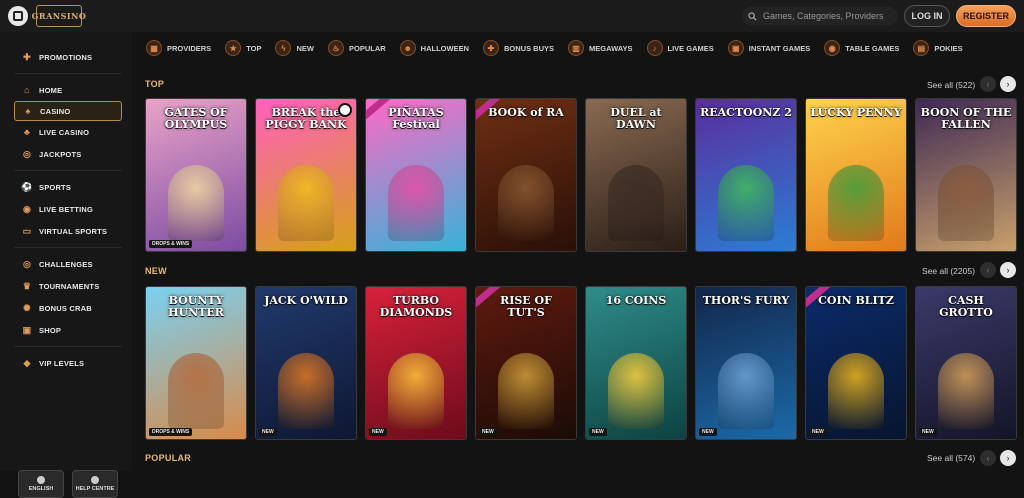 The image size is (1024, 498). I want to click on game-tile: BOOK of RA, so click(526, 175).